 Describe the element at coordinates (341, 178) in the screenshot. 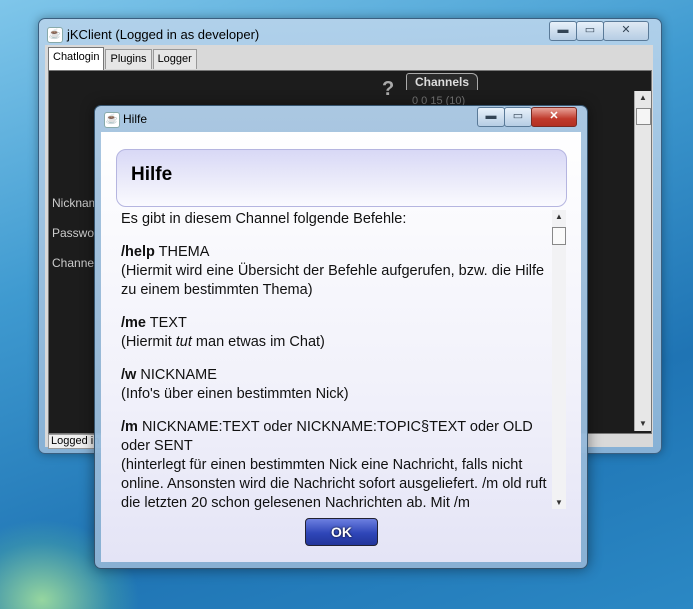

I see `dialog-header: Hilfe` at that location.